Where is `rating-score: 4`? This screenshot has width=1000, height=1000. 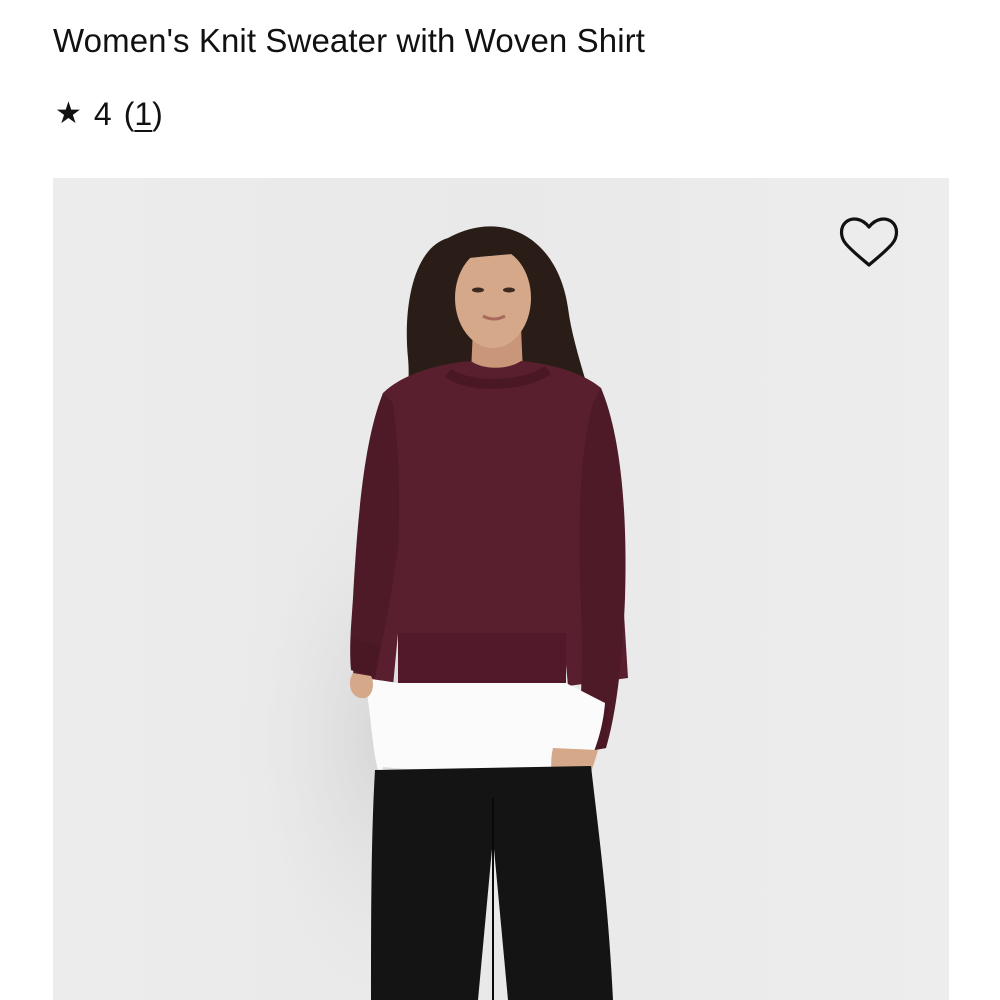 rating-score: 4 is located at coordinates (102, 114).